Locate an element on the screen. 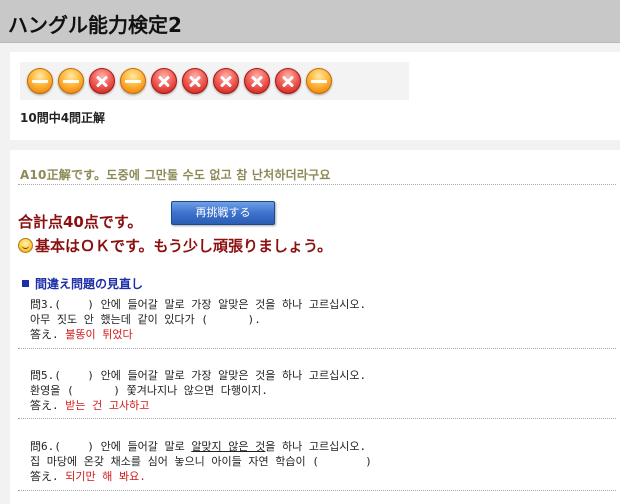  question-line: 問6.( ) 안에 들어갈 말로 알맞지 않은 것을 하나 고르십시오. is located at coordinates (201, 446).